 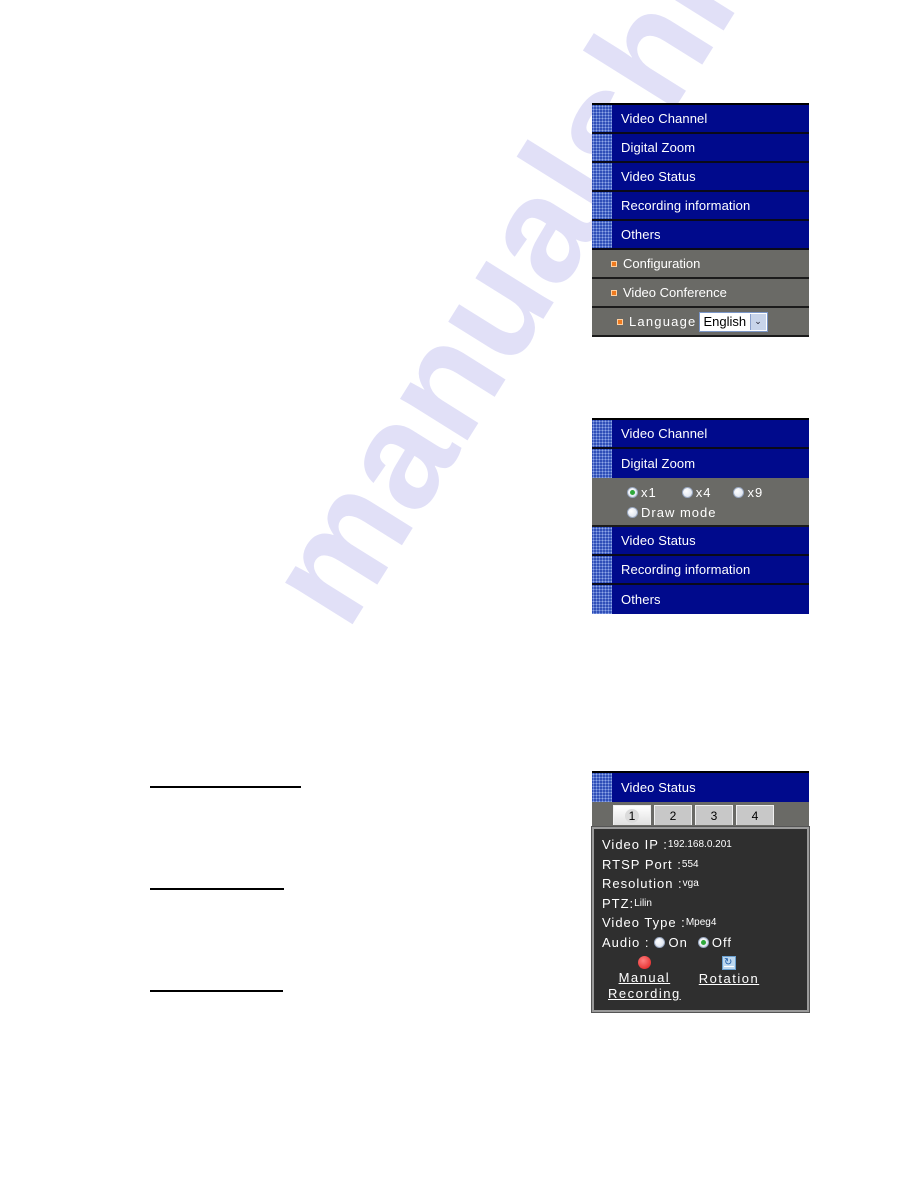 What do you see at coordinates (734, 321) in the screenshot?
I see `language-select: English ⌄` at bounding box center [734, 321].